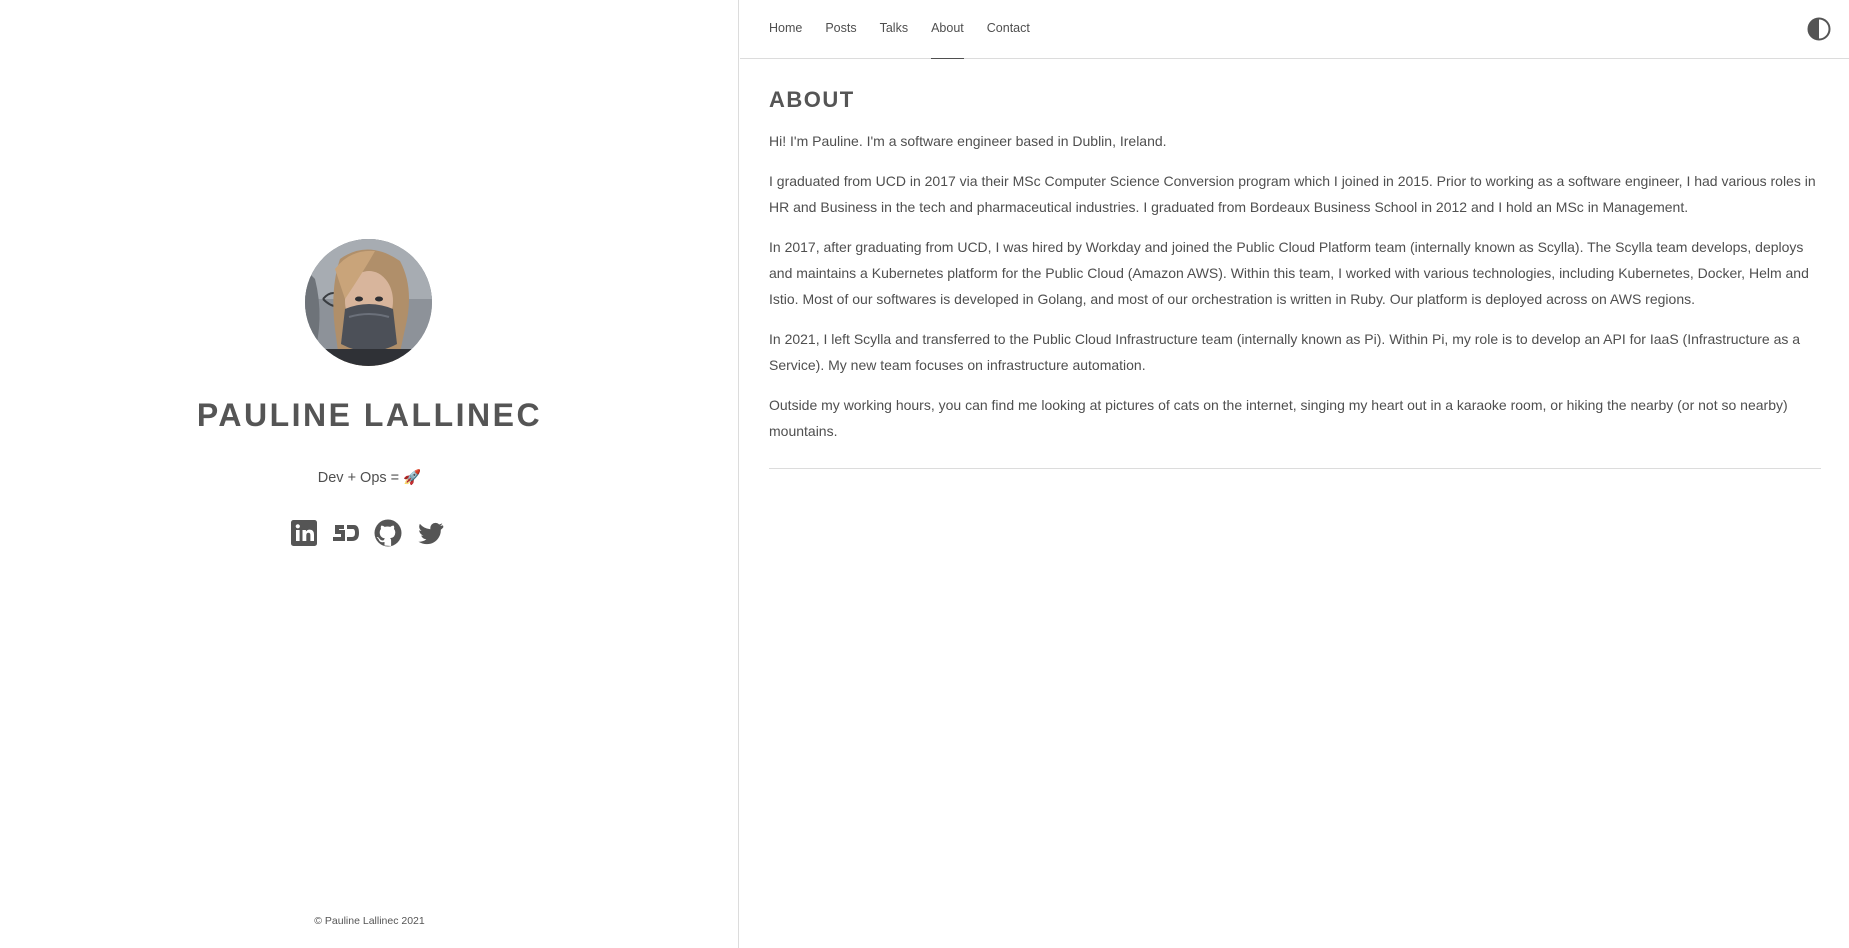  What do you see at coordinates (947, 29) in the screenshot?
I see `nav-about: About` at bounding box center [947, 29].